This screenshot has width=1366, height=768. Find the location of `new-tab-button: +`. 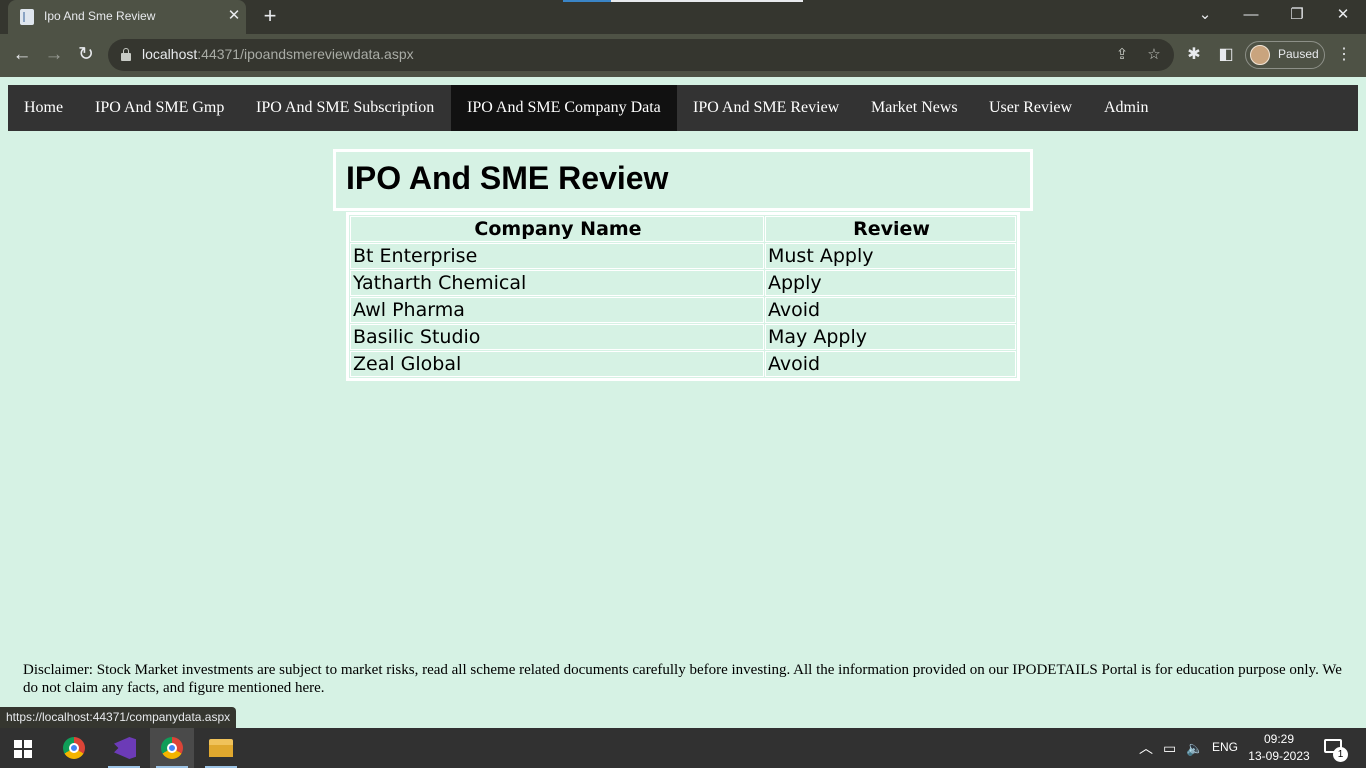

new-tab-button: + is located at coordinates (270, 17).